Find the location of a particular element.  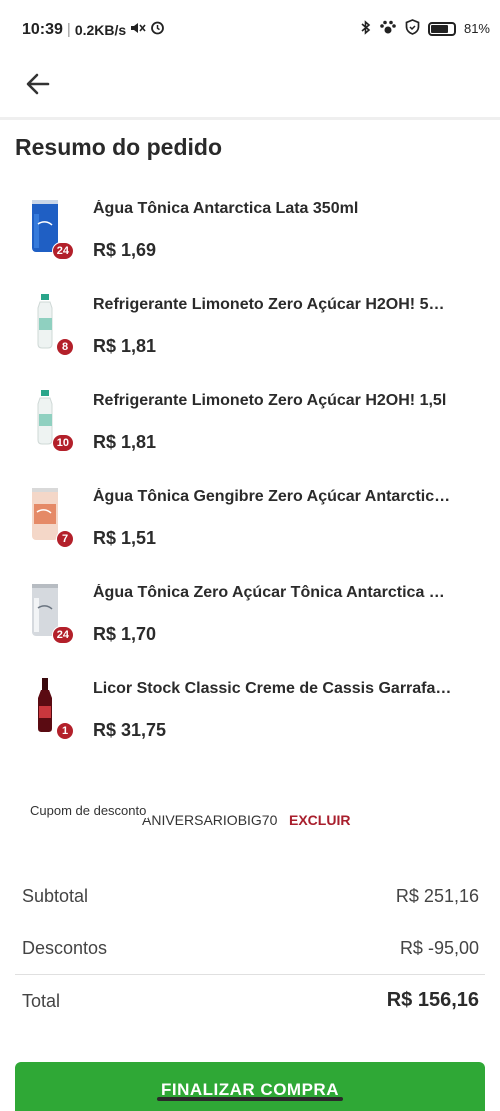

subtotal-value: R$ 251,16 is located at coordinates (437, 896).